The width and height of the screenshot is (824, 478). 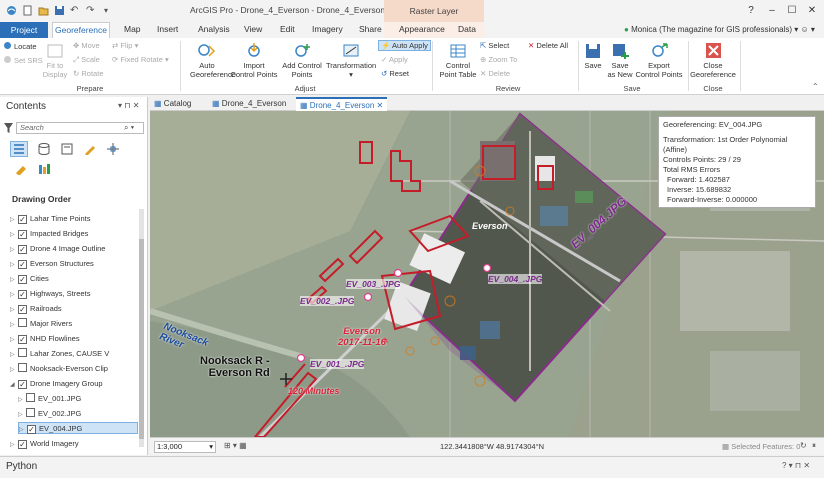 What do you see at coordinates (75, 10) in the screenshot?
I see `undo-icon: ↶` at bounding box center [75, 10].